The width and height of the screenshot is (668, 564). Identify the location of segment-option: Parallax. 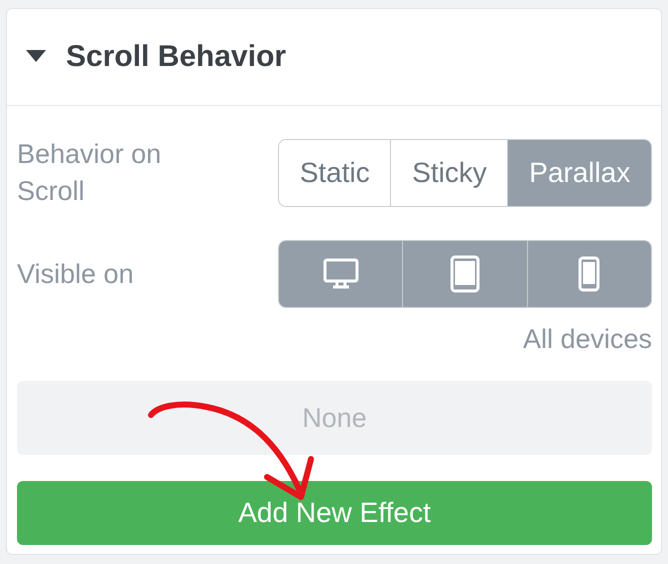
(579, 173).